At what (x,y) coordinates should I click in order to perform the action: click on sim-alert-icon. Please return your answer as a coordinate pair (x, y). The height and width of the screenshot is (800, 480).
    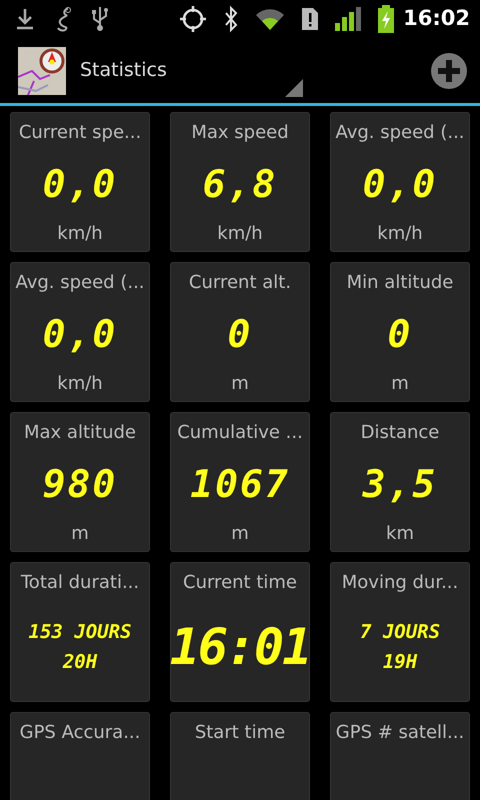
    Looking at the image, I should click on (310, 19).